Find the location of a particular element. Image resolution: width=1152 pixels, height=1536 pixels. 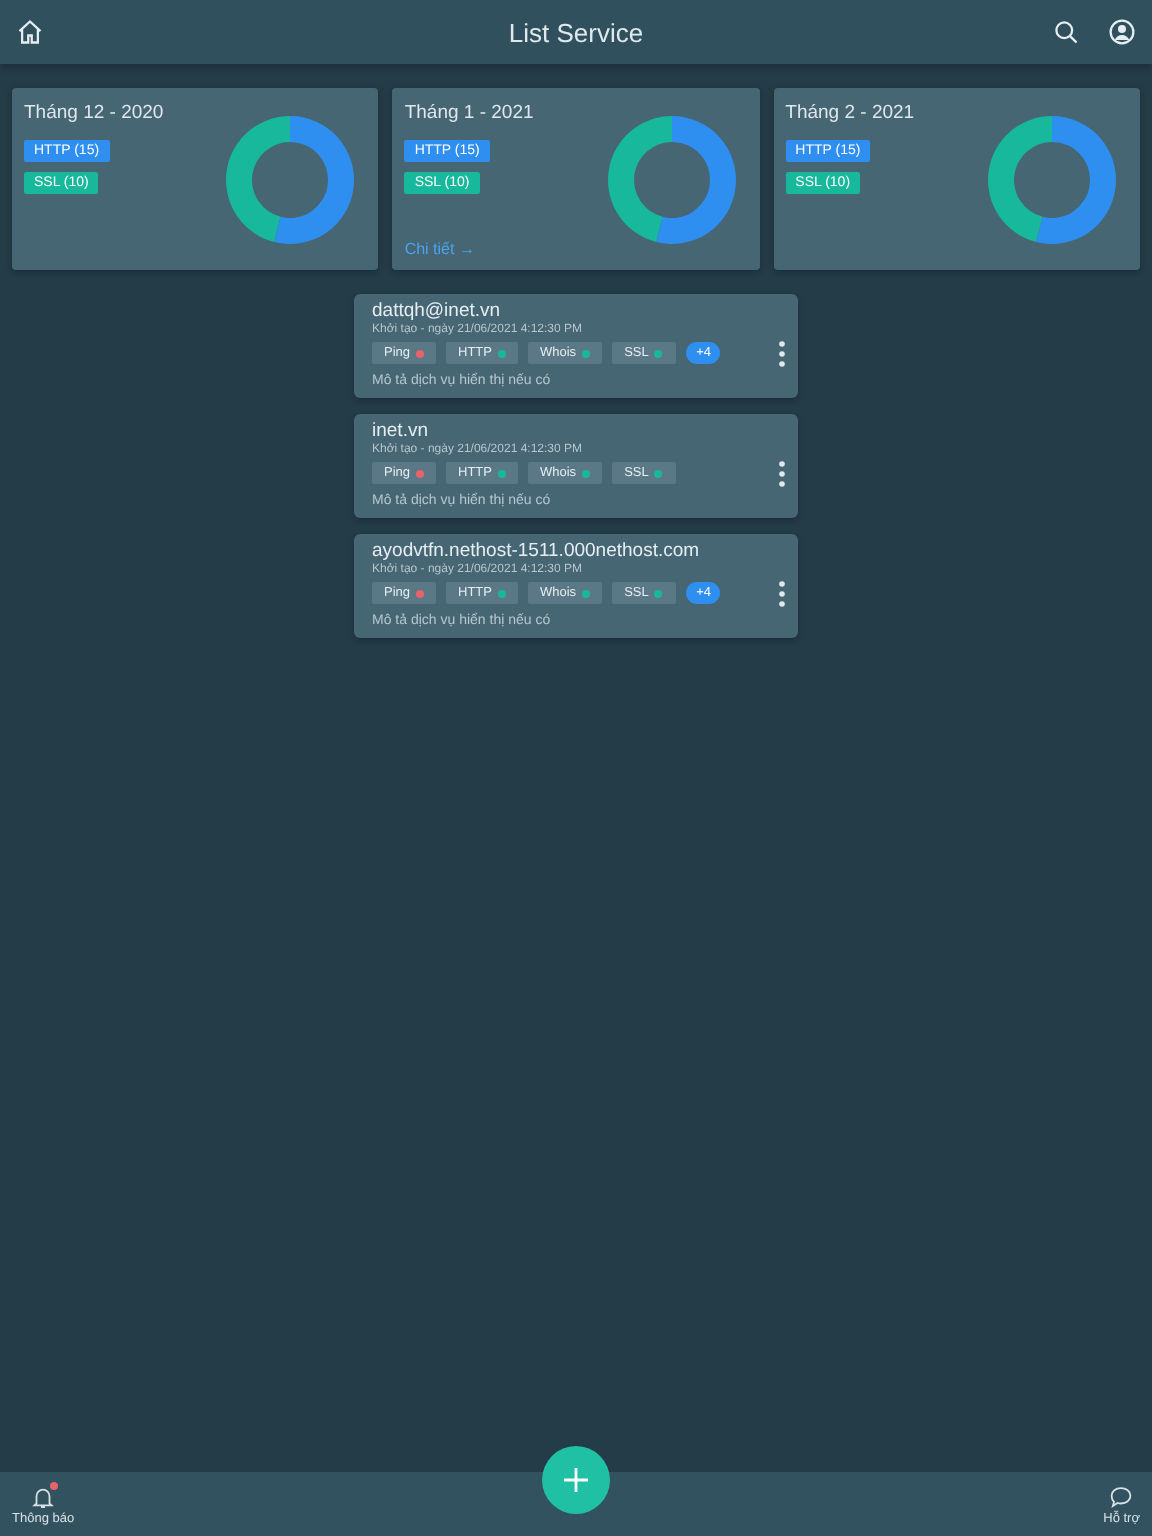

month-title: Tháng 12 - 2020 is located at coordinates (94, 113).